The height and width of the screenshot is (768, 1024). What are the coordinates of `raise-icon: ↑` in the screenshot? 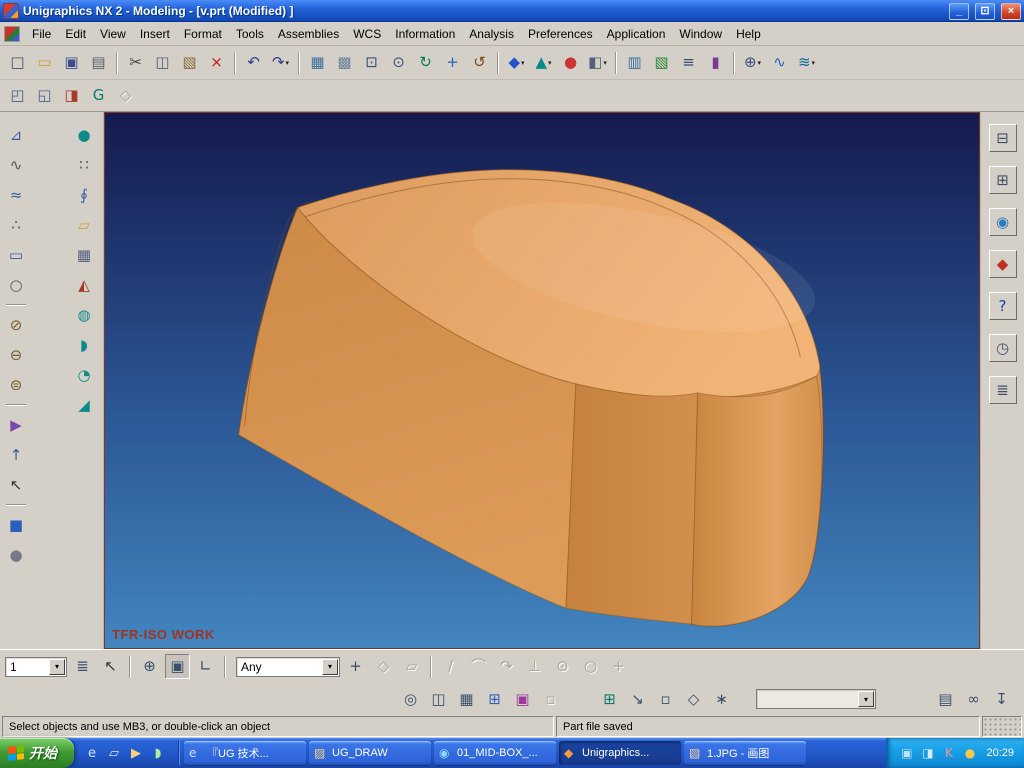 It's located at (16, 455).